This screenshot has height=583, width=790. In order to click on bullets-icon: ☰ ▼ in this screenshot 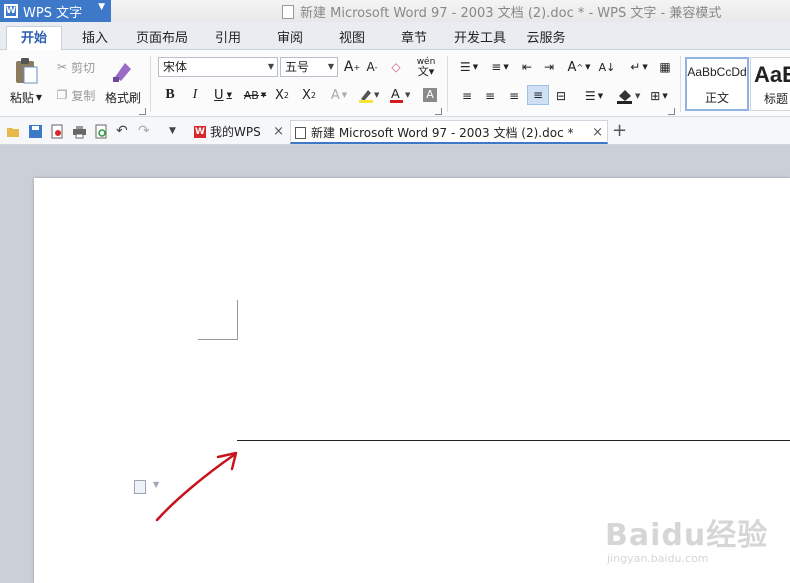, I will do `click(469, 67)`.